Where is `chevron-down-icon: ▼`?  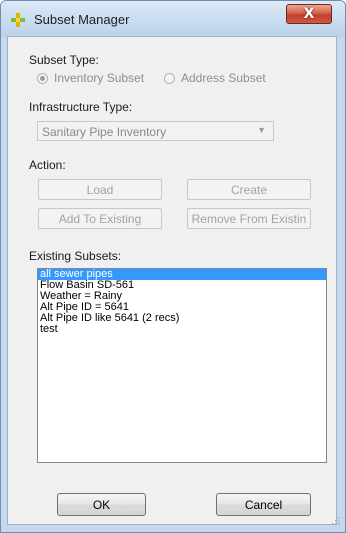
chevron-down-icon: ▼ is located at coordinates (261, 130).